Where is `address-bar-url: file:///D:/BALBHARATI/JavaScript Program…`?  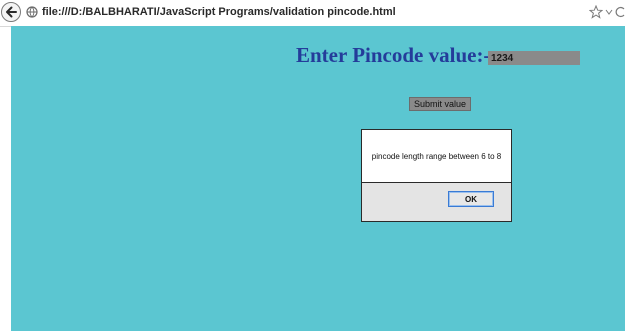 address-bar-url: file:///D:/BALBHARATI/JavaScript Program… is located at coordinates (219, 12).